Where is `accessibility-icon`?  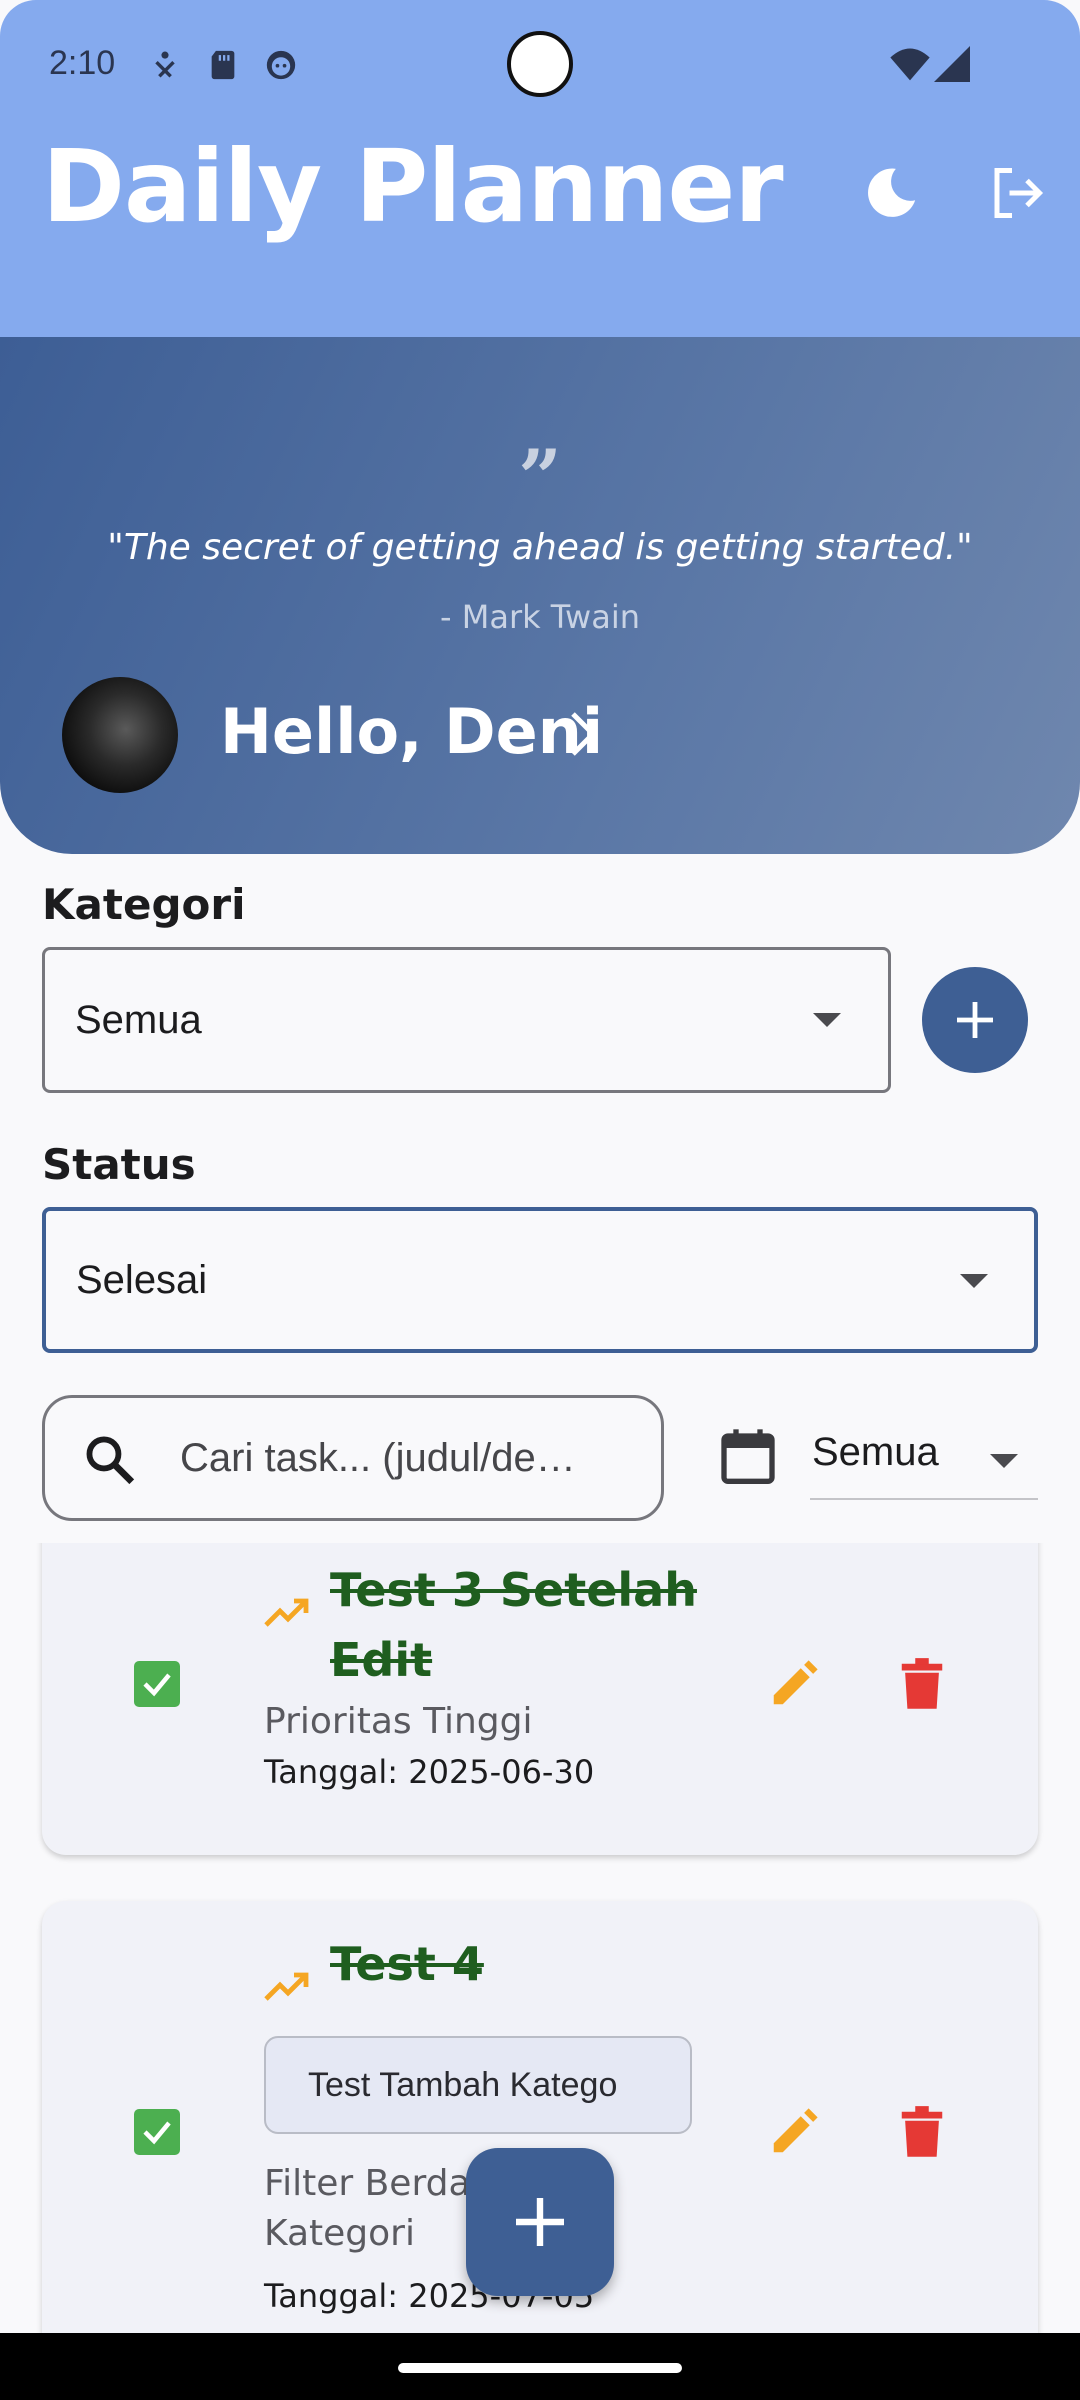
accessibility-icon is located at coordinates (165, 64).